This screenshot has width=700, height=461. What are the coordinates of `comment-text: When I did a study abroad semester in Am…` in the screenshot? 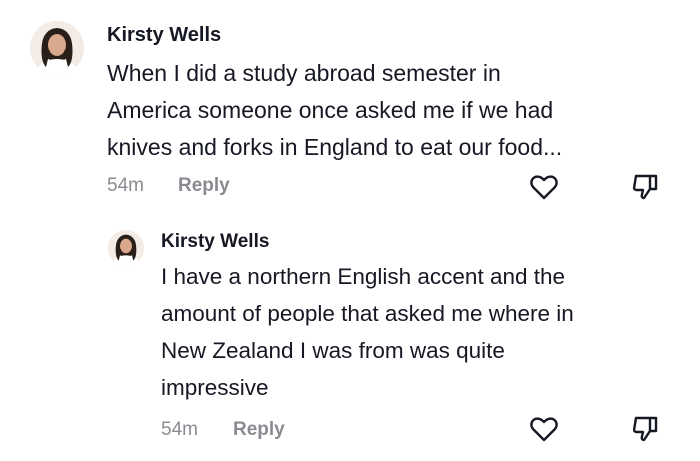 It's located at (335, 110).